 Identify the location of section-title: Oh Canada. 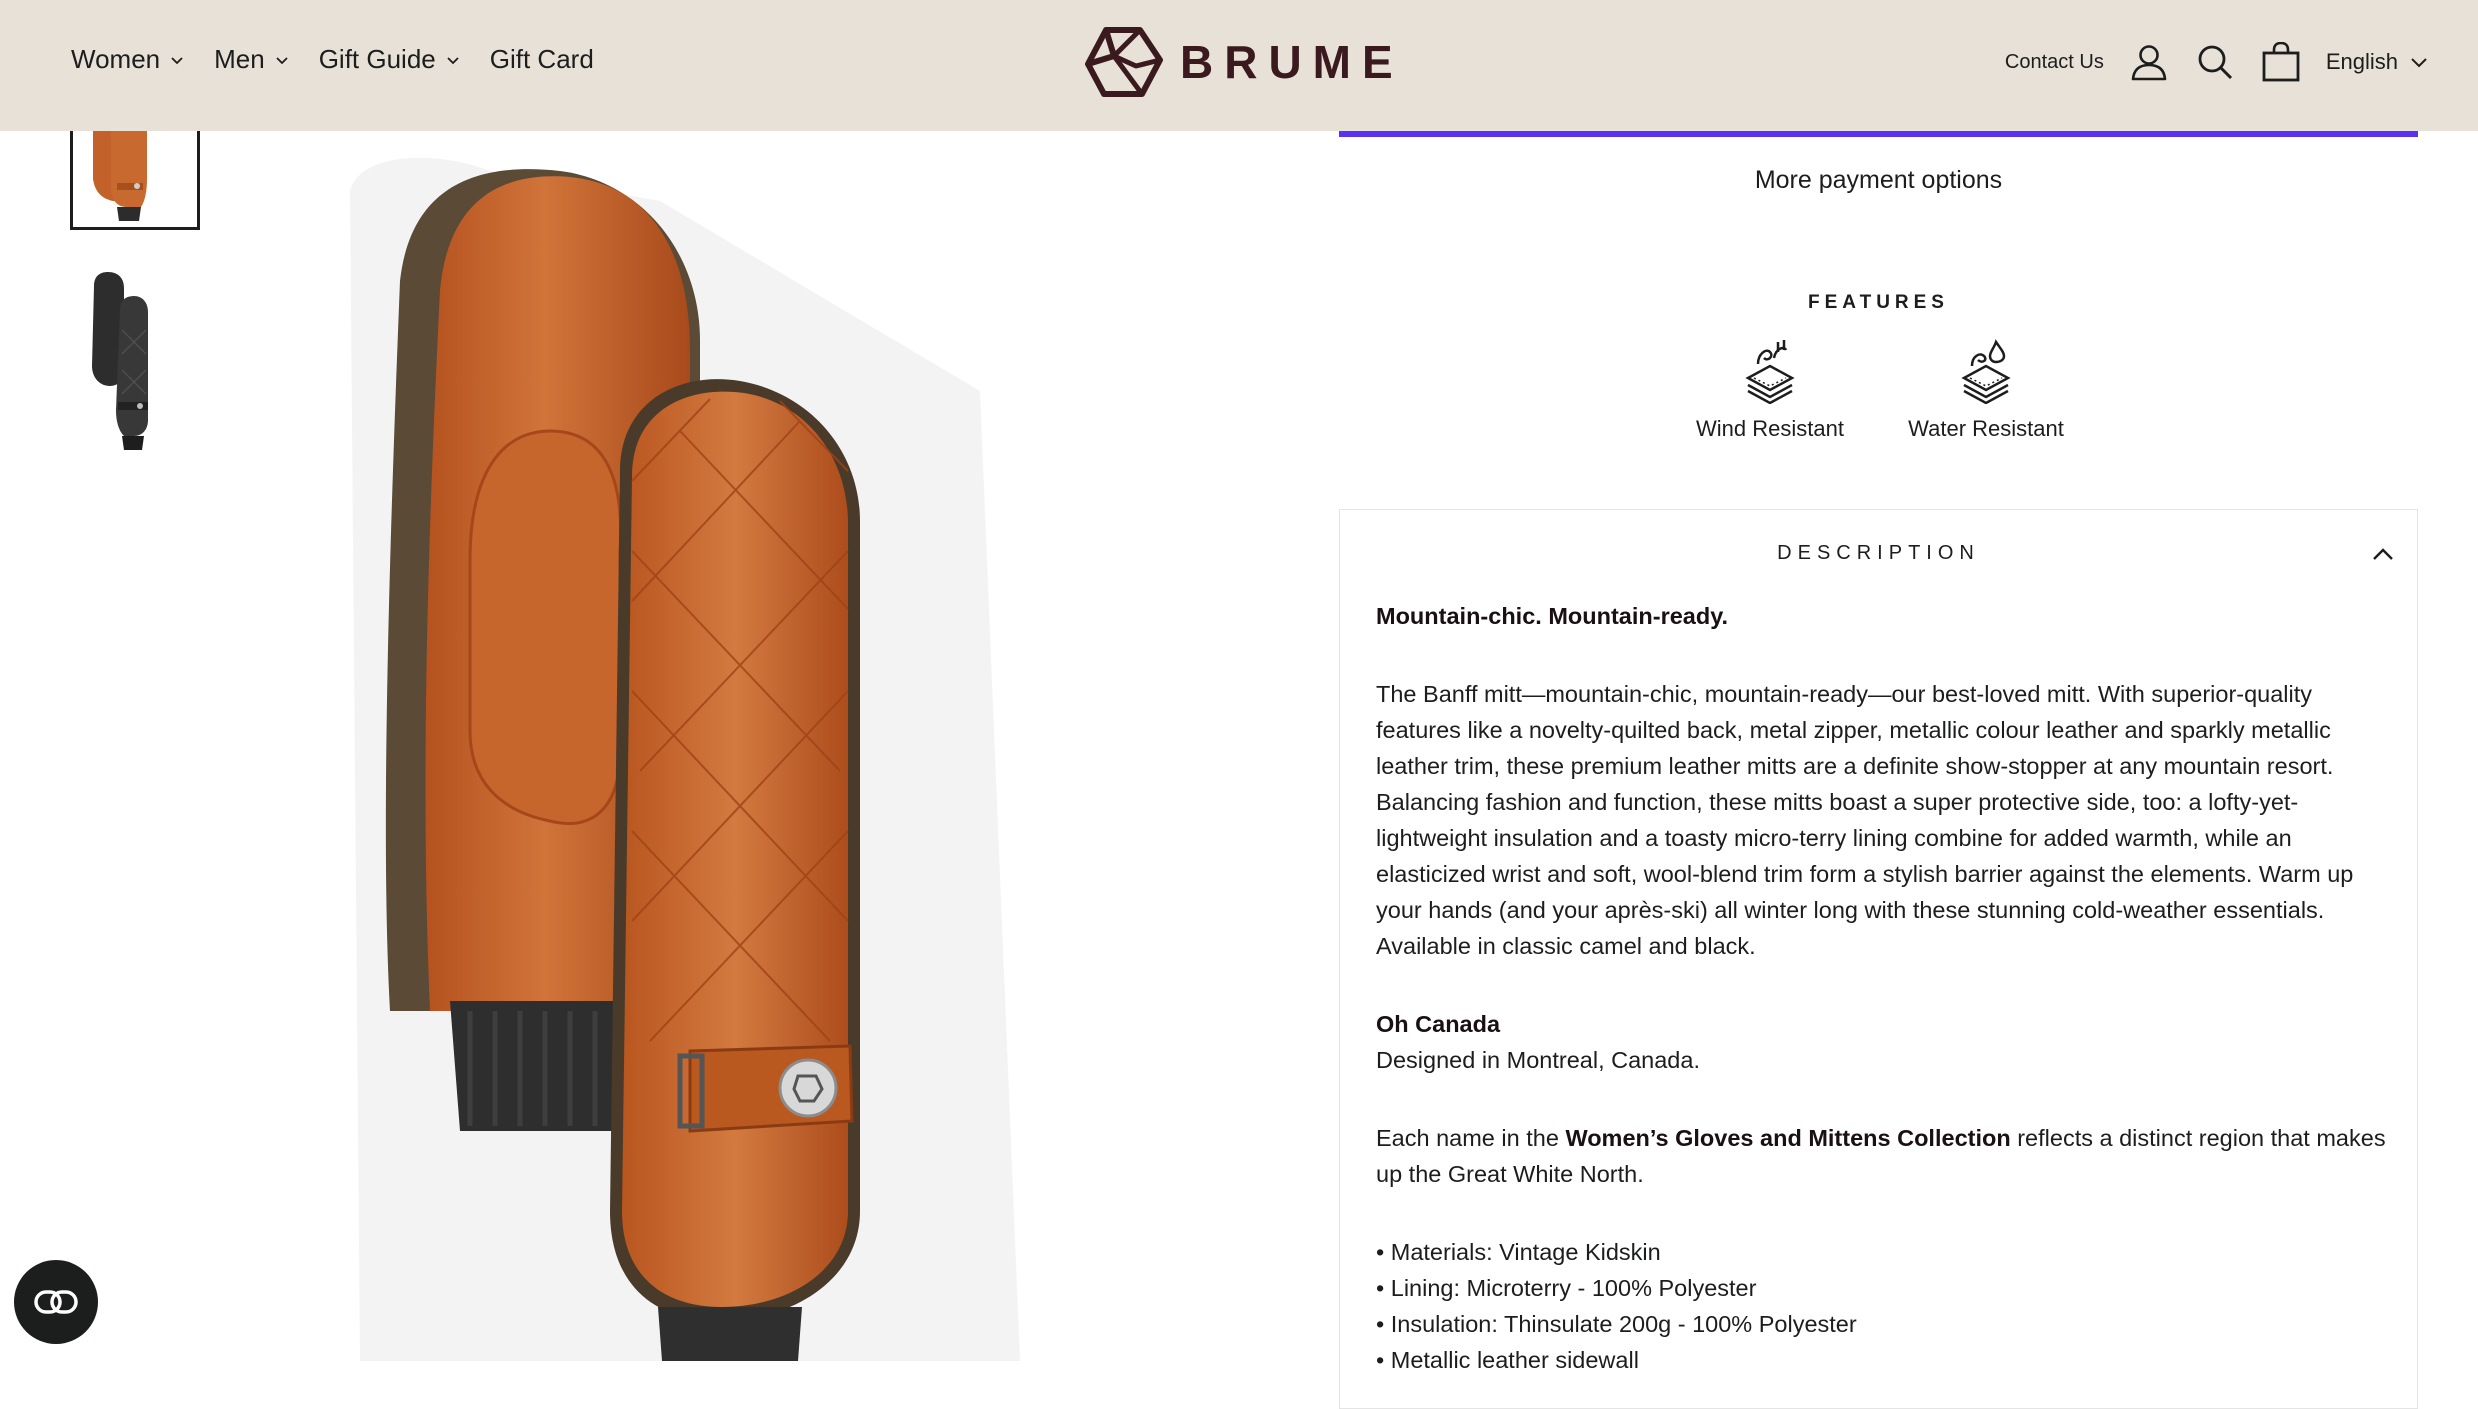
(1438, 1024).